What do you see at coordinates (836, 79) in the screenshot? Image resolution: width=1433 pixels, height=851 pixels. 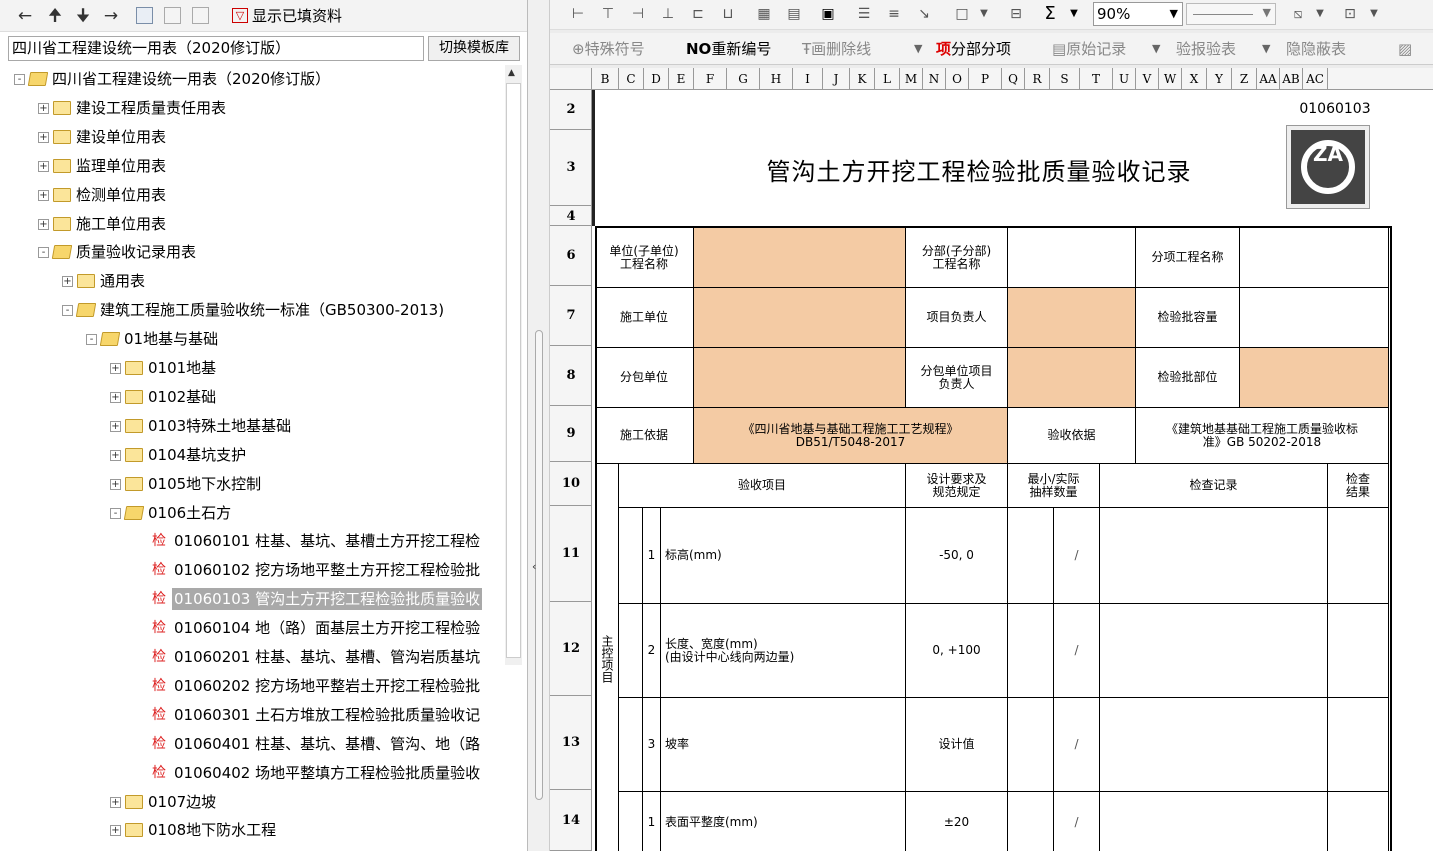 I see `column-header: J` at bounding box center [836, 79].